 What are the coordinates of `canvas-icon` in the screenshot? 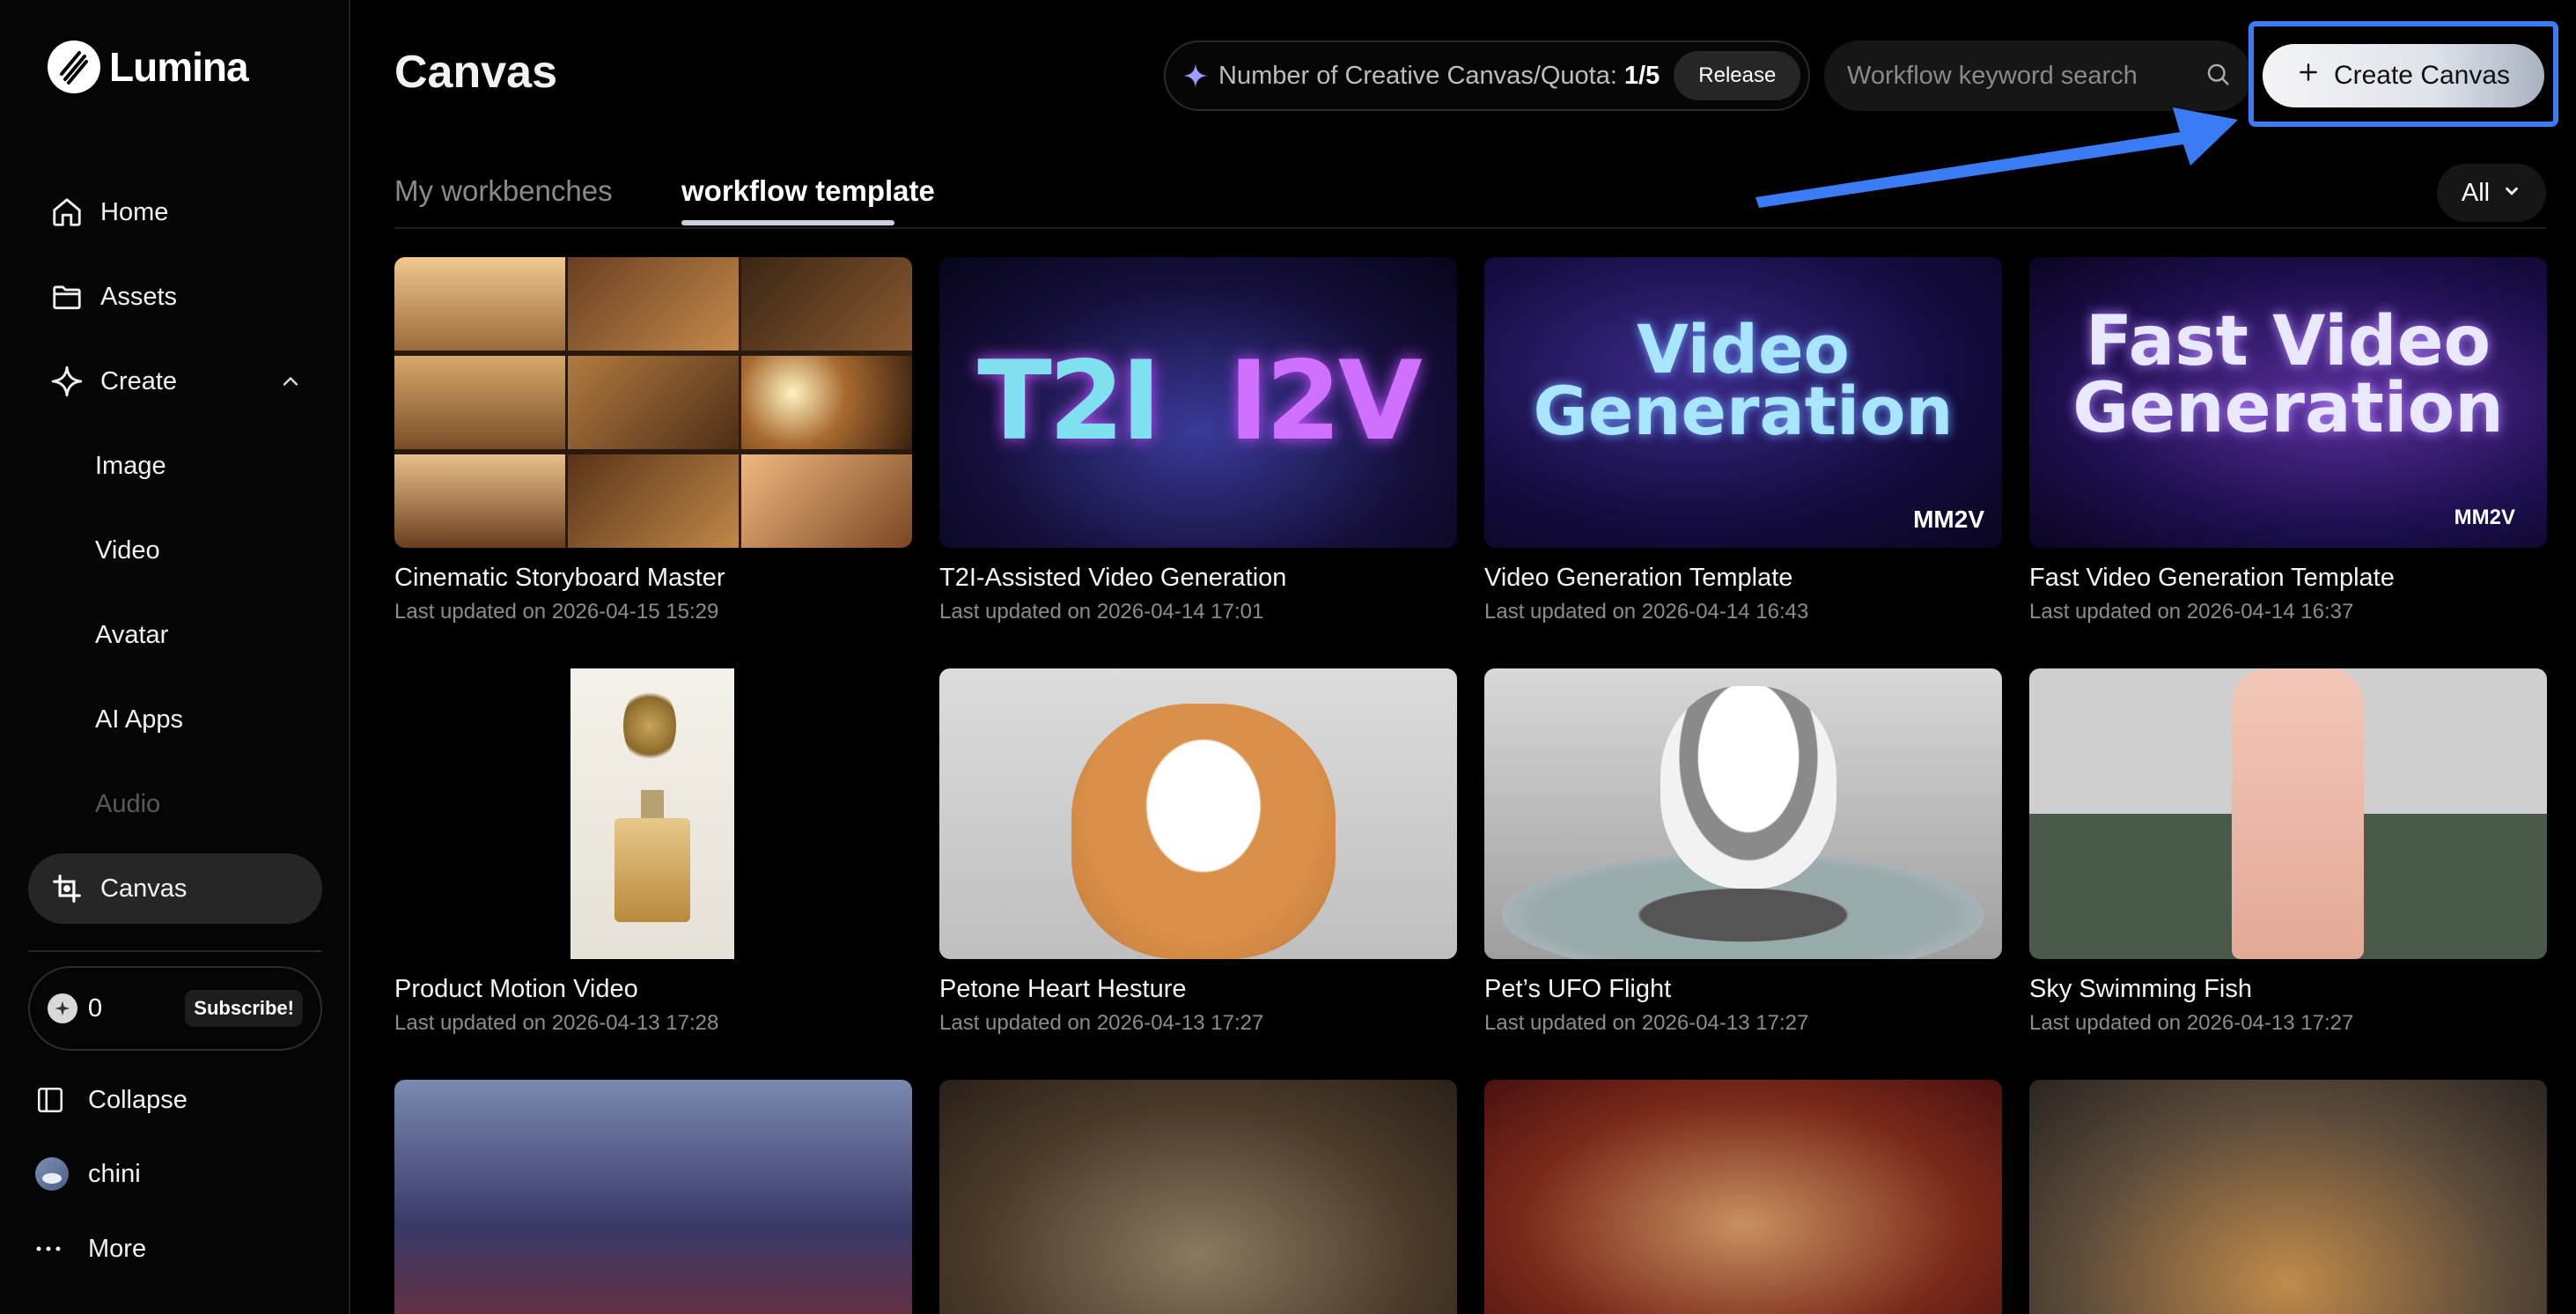 It's located at (63, 888).